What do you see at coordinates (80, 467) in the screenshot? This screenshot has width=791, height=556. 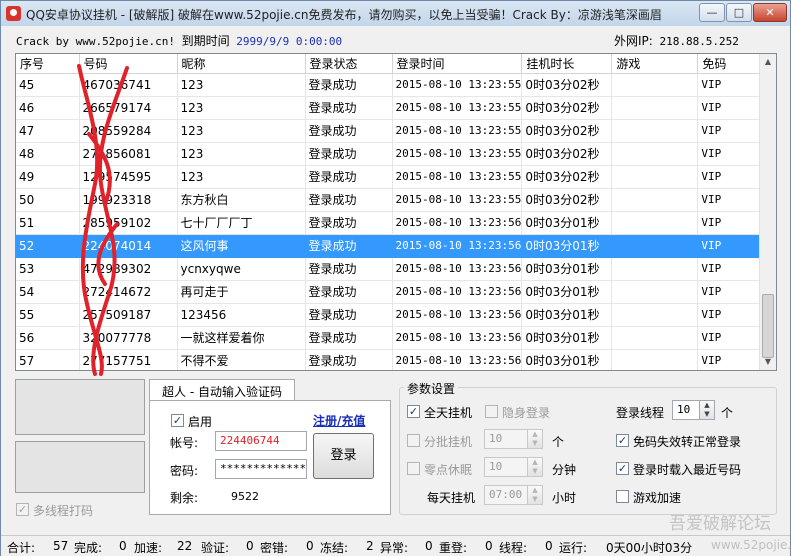 I see `preview-panel-bottom` at bounding box center [80, 467].